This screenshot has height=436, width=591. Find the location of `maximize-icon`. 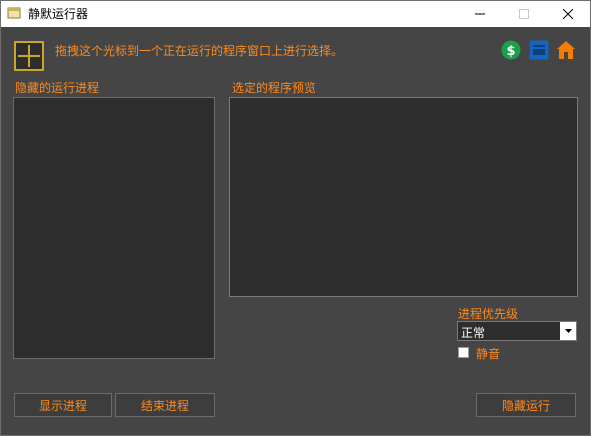

maximize-icon is located at coordinates (524, 14).